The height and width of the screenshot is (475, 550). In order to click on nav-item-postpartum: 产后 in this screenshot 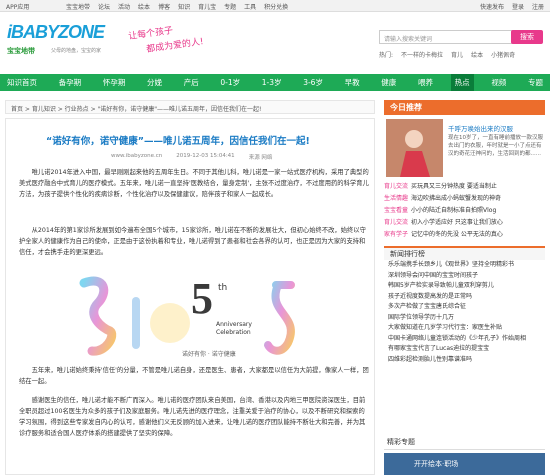, I will do `click(191, 82)`.